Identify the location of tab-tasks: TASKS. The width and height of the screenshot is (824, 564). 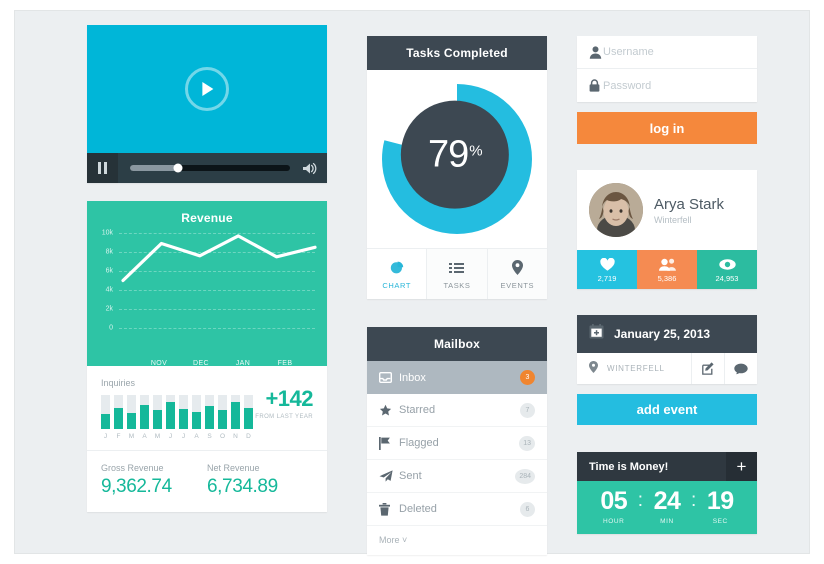
(457, 274).